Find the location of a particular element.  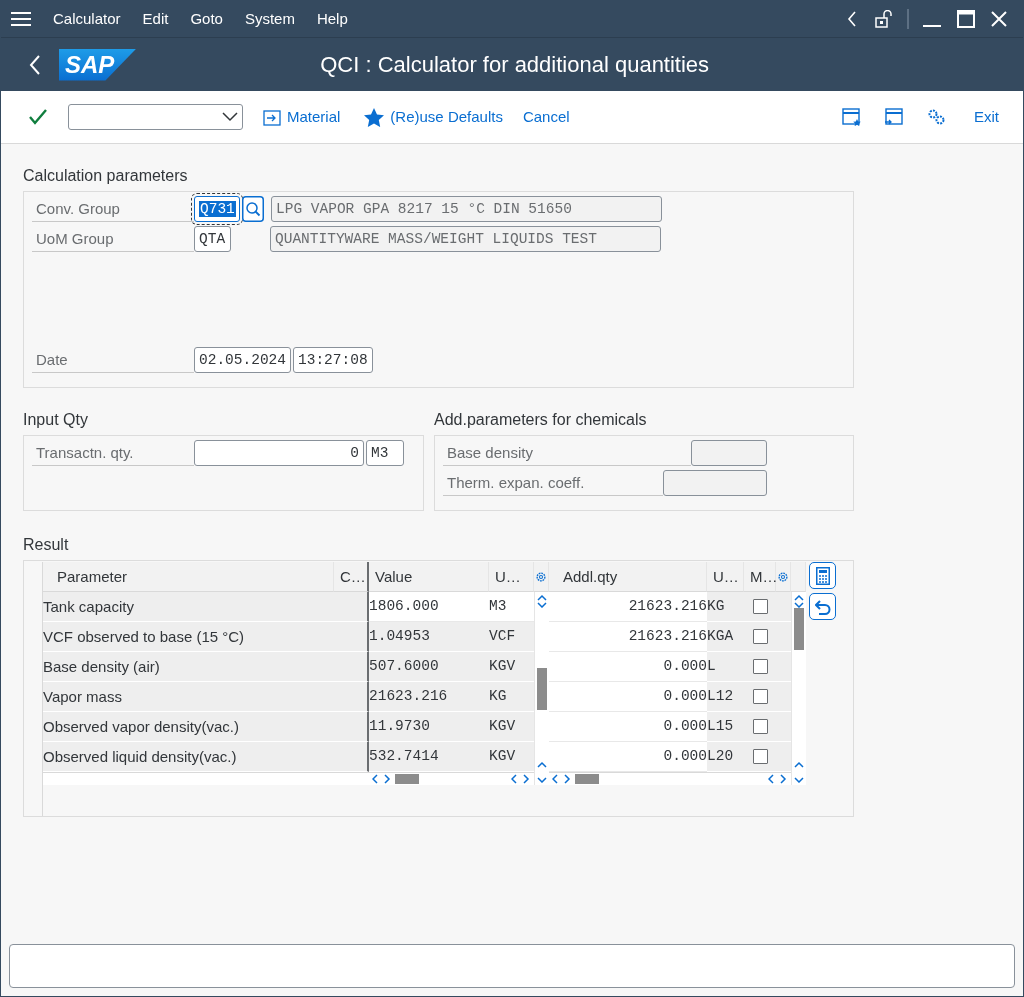

undo-icon is located at coordinates (822, 606).